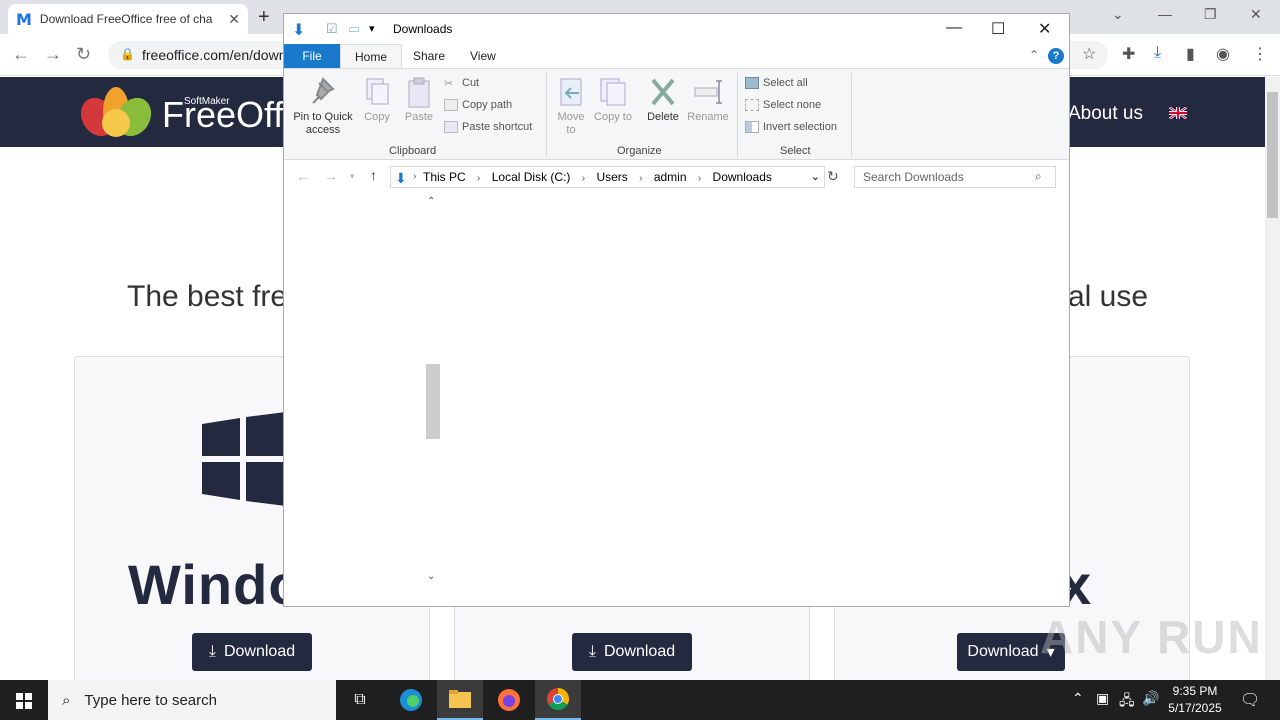  Describe the element at coordinates (1250, 700) in the screenshot. I see `notifications-icon: 🗨` at that location.